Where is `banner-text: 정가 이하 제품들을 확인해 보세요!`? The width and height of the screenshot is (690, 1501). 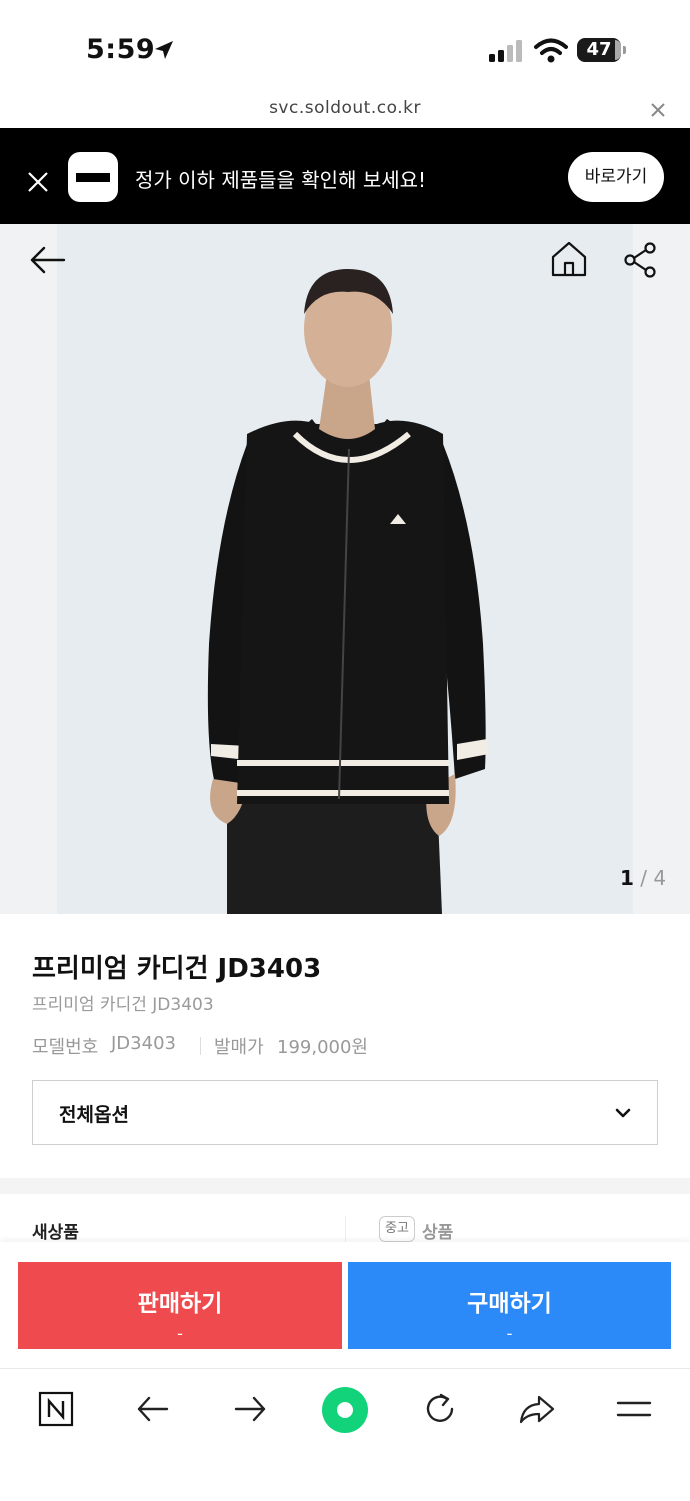
banner-text: 정가 이하 제품들을 확인해 보세요! is located at coordinates (281, 180).